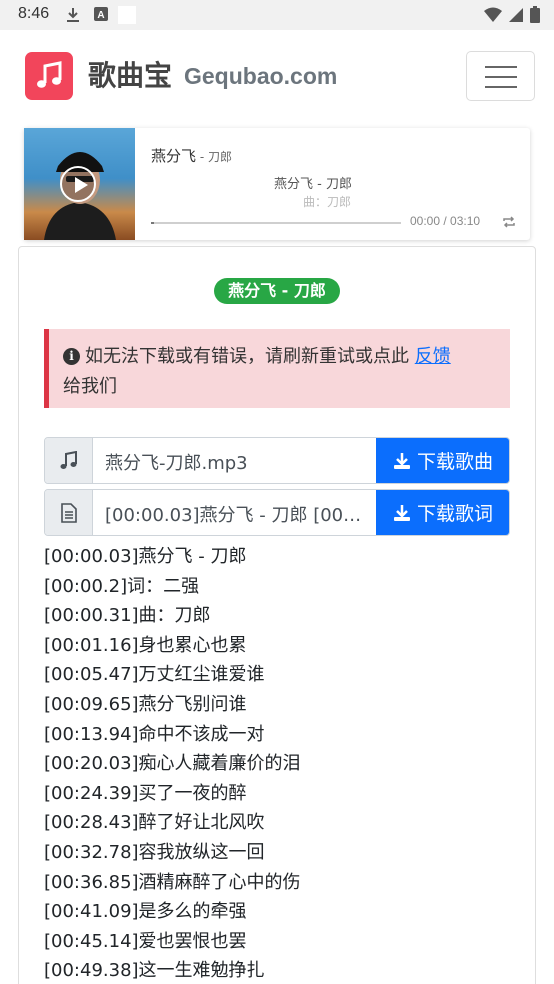 This screenshot has height=984, width=554. I want to click on lyric-line: [00:13.94]命中不该成一对, so click(154, 734).